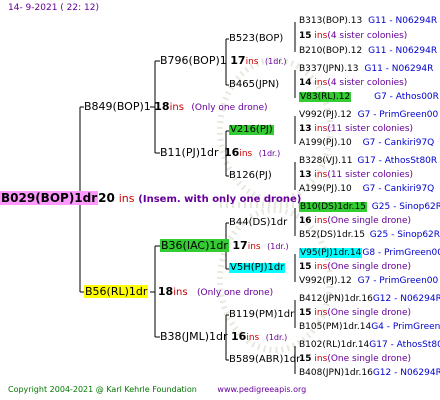 The width and height of the screenshot is (440, 400). What do you see at coordinates (305, 129) in the screenshot?
I see `ins-num: 13` at bounding box center [305, 129].